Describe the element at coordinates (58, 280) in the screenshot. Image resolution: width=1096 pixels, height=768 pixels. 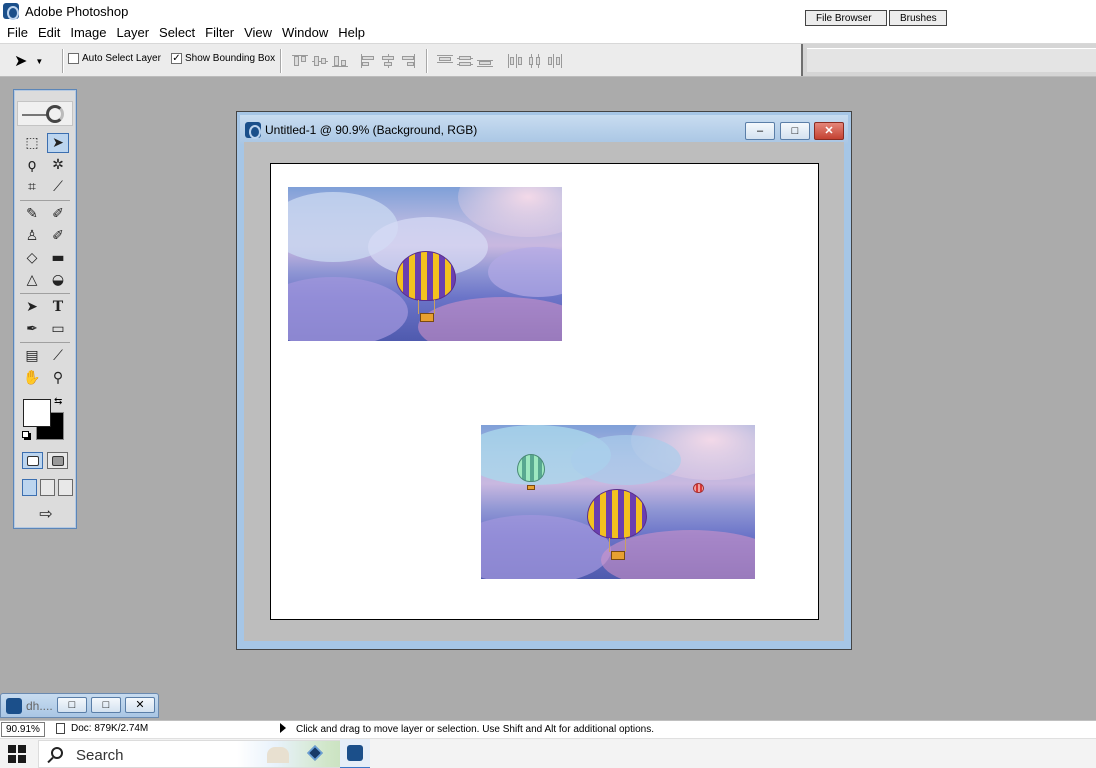
I see `dodge-tool-icon: ◒` at that location.